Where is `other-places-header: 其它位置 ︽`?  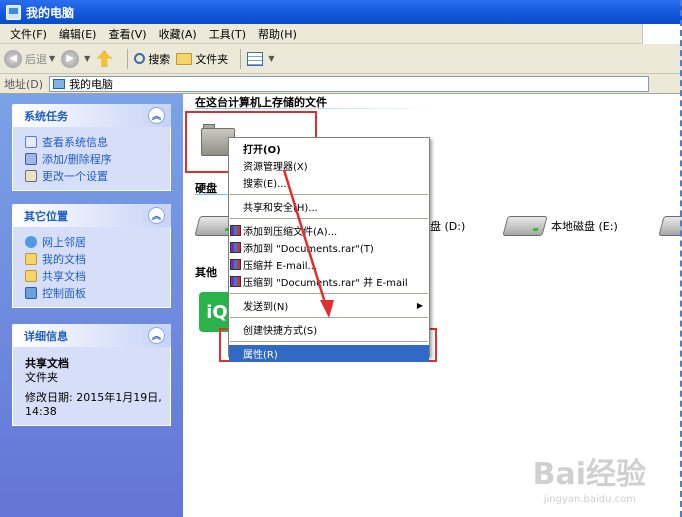 other-places-header: 其它位置 ︽ is located at coordinates (91, 215).